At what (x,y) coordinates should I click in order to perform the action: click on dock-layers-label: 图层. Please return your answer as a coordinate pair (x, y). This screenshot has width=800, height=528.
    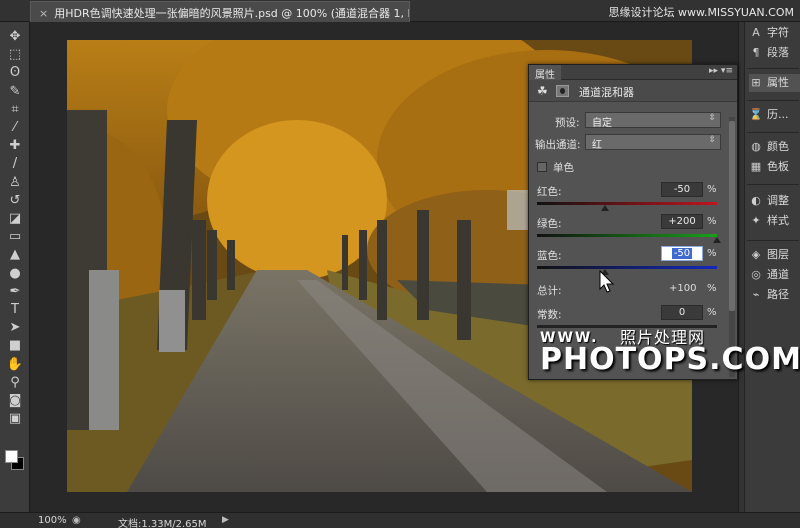
    Looking at the image, I should click on (778, 254).